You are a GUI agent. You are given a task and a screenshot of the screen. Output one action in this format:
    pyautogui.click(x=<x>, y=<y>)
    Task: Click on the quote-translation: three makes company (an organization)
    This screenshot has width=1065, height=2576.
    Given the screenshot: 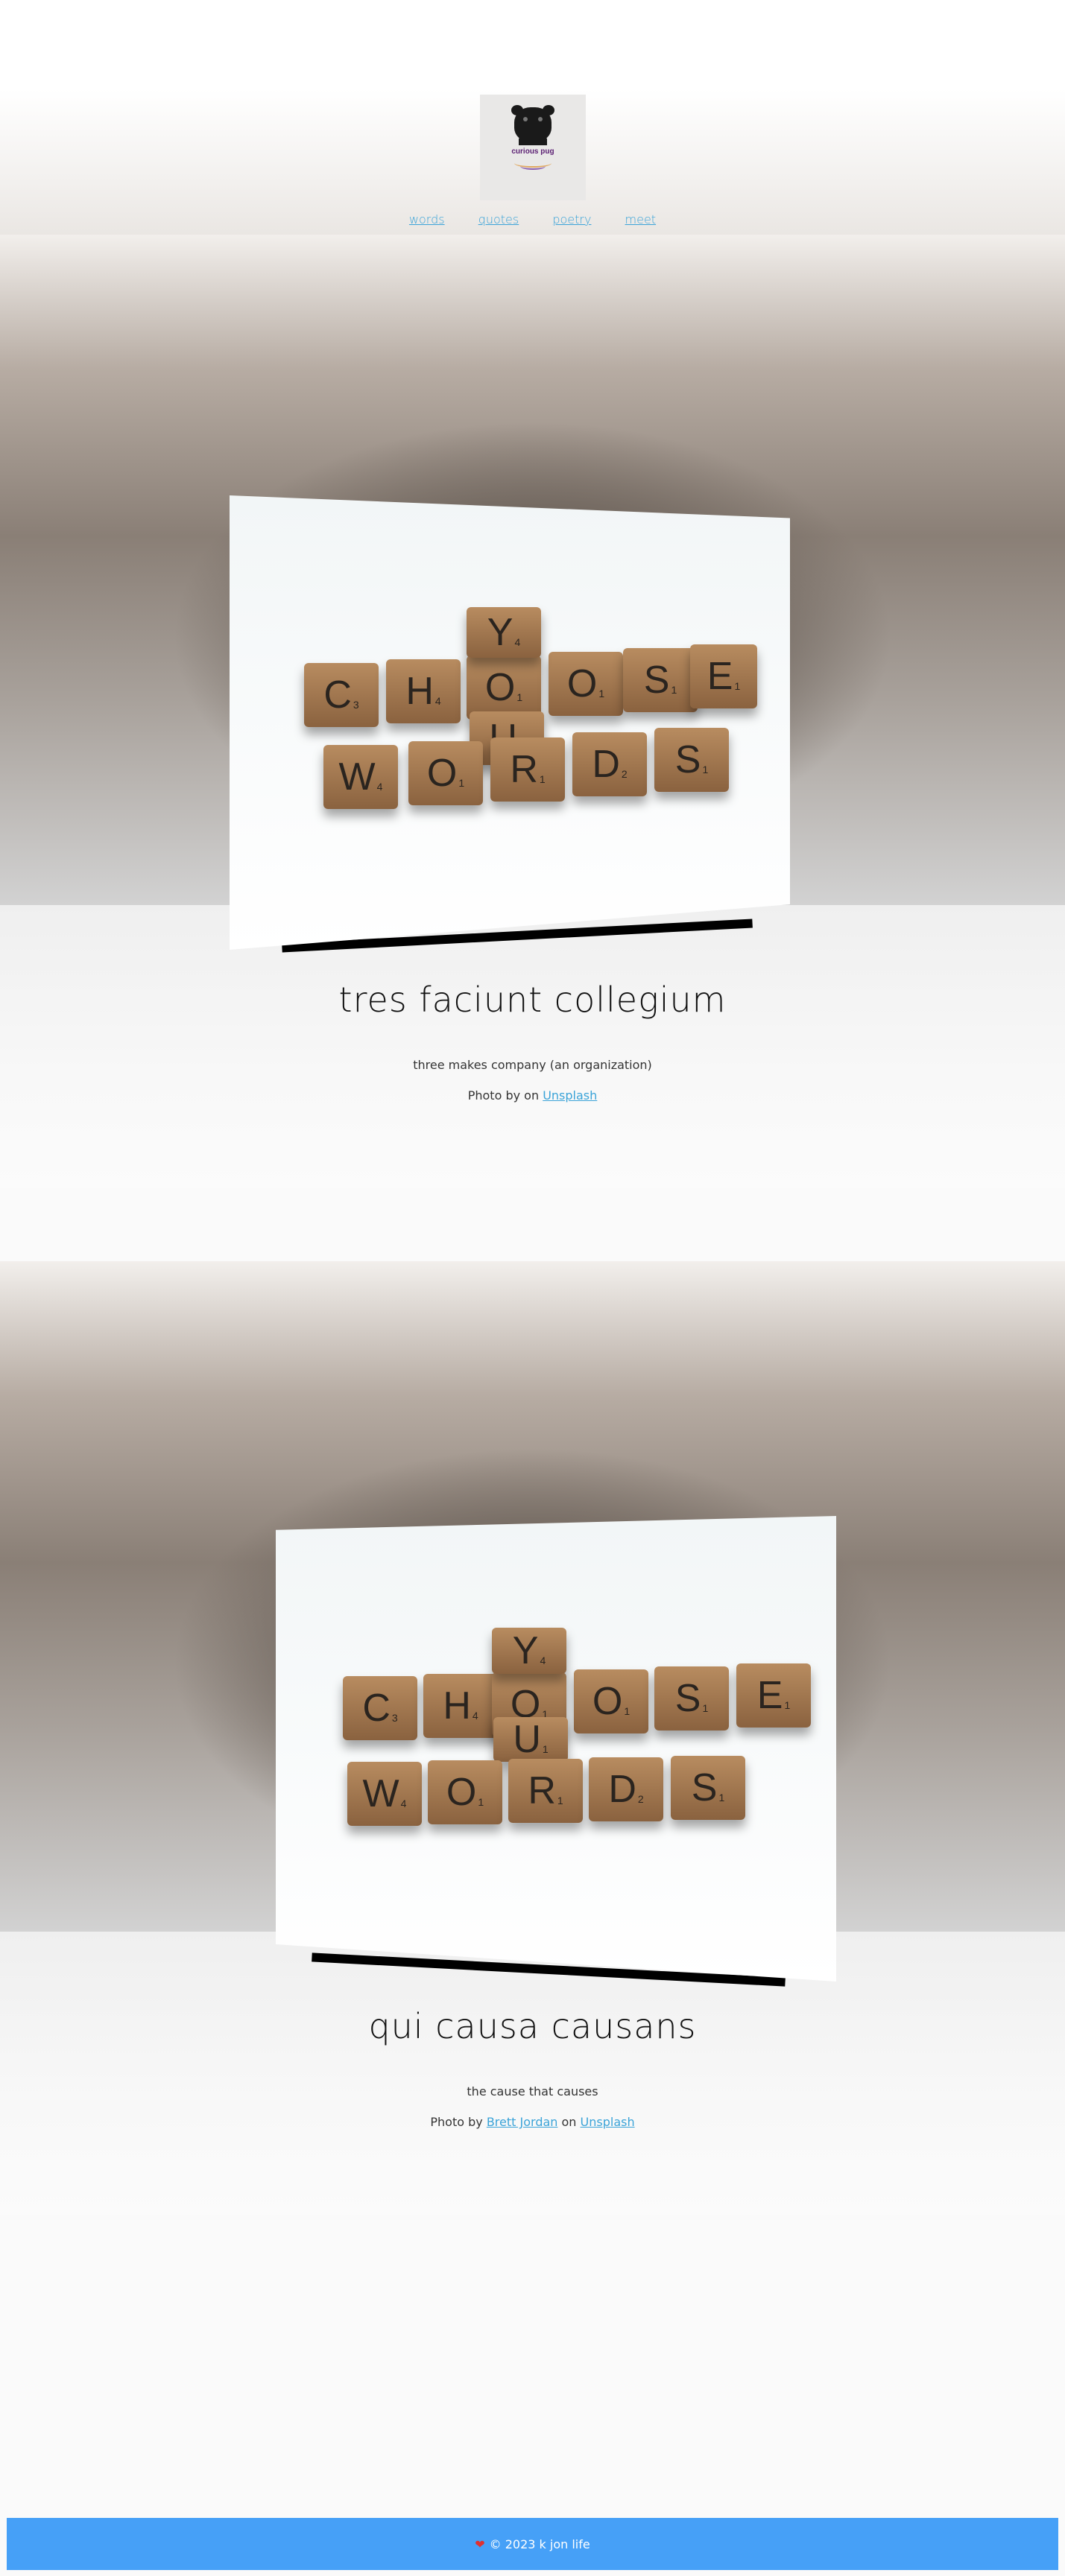 What is the action you would take?
    pyautogui.click(x=532, y=1065)
    